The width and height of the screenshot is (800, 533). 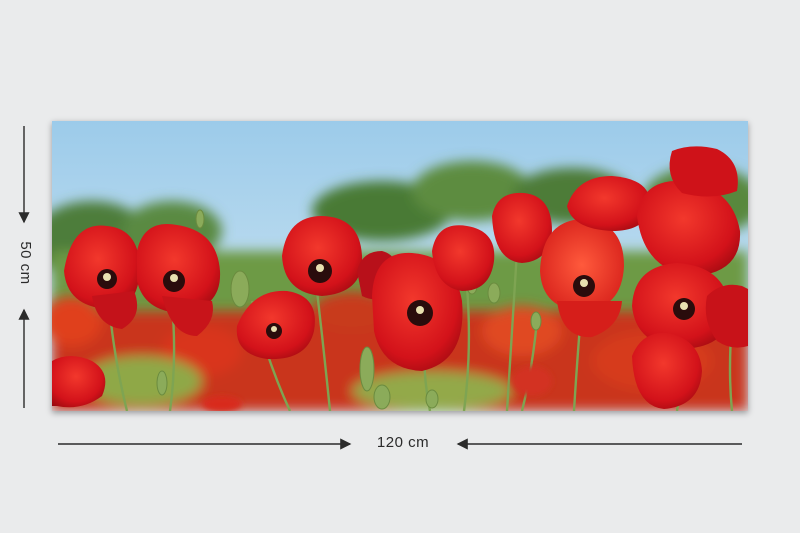 I want to click on width-dimension-label: 120 cm, so click(x=403, y=442).